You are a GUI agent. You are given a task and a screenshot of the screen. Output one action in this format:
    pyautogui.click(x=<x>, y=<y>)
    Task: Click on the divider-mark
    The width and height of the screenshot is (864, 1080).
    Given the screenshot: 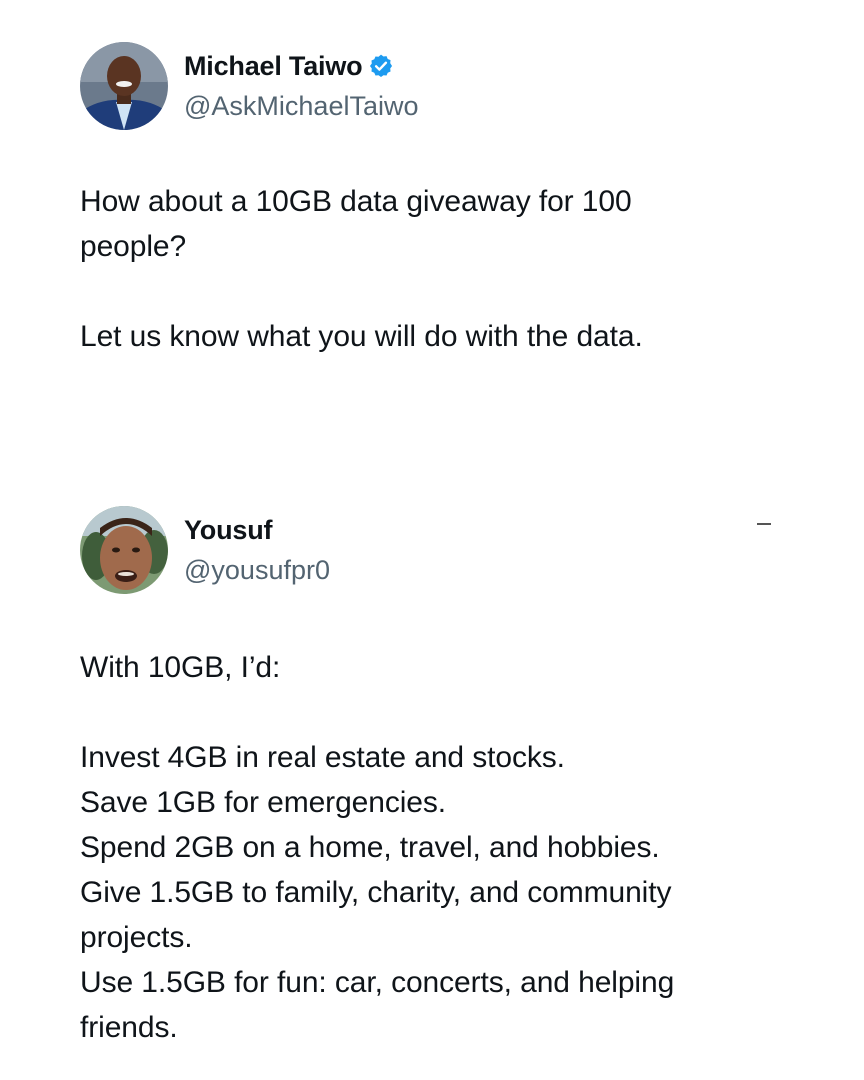 What is the action you would take?
    pyautogui.click(x=764, y=524)
    